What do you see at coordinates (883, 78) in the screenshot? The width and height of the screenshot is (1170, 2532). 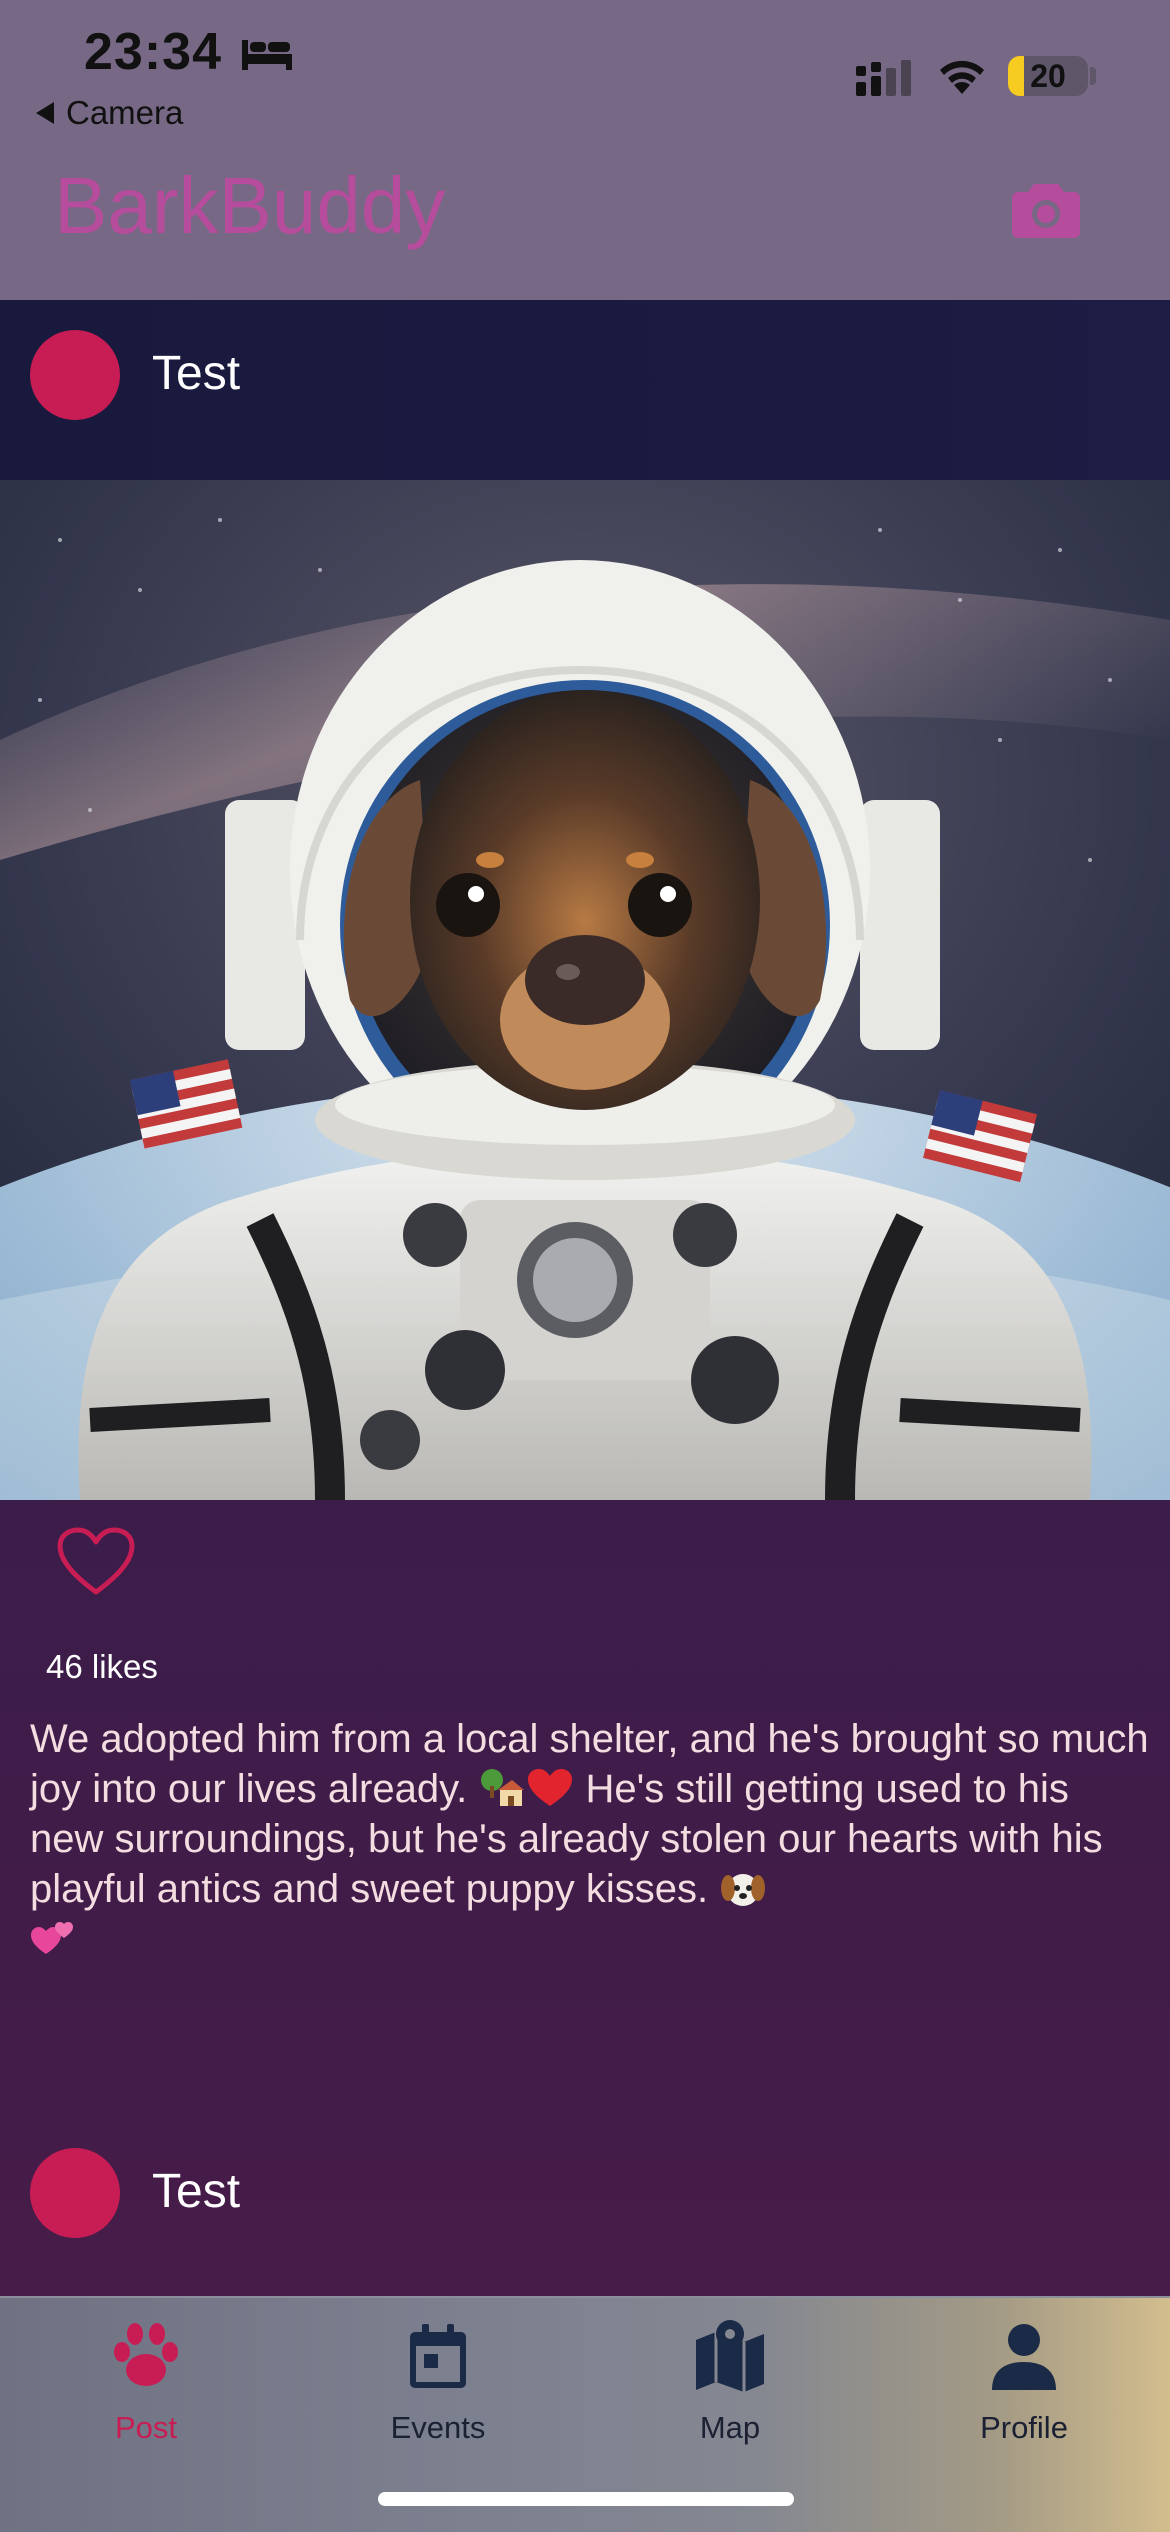 I see `cellular-signal-icon` at bounding box center [883, 78].